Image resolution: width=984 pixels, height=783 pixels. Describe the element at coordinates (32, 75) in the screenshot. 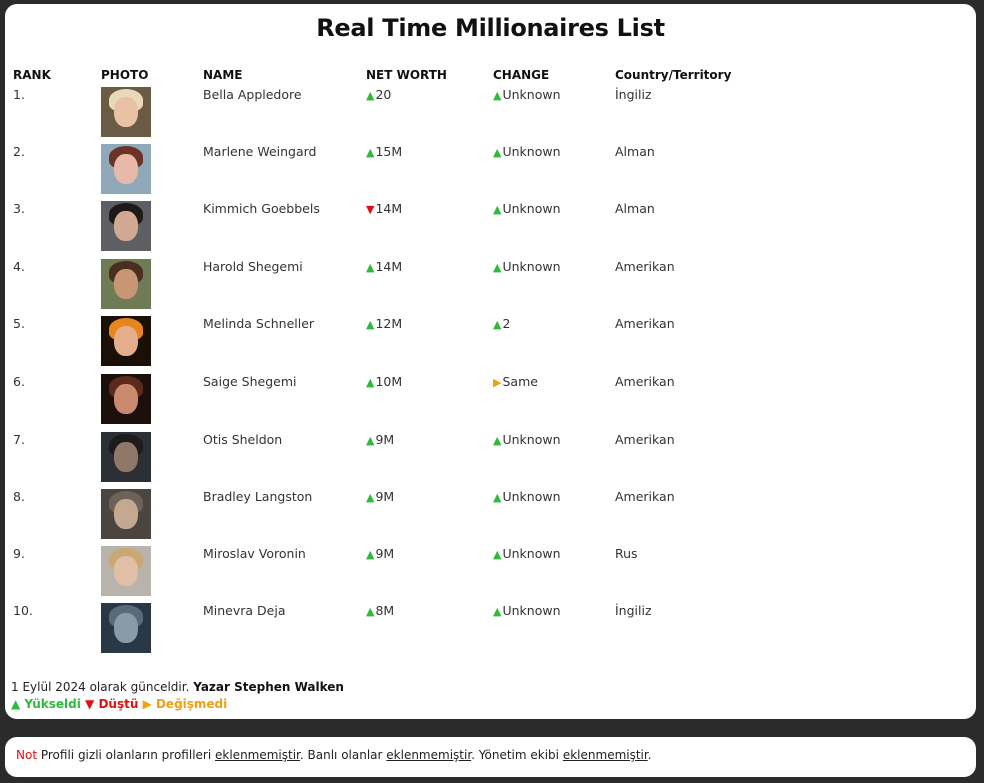

I see `header-rank: RANK` at that location.